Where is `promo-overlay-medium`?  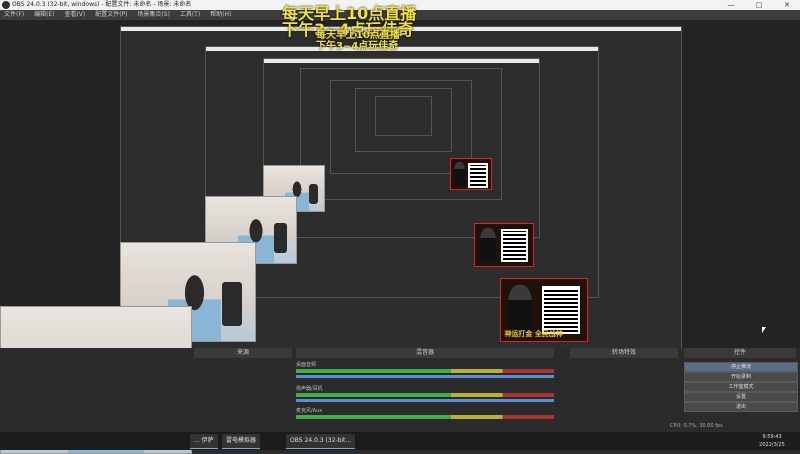 promo-overlay-medium is located at coordinates (504, 245).